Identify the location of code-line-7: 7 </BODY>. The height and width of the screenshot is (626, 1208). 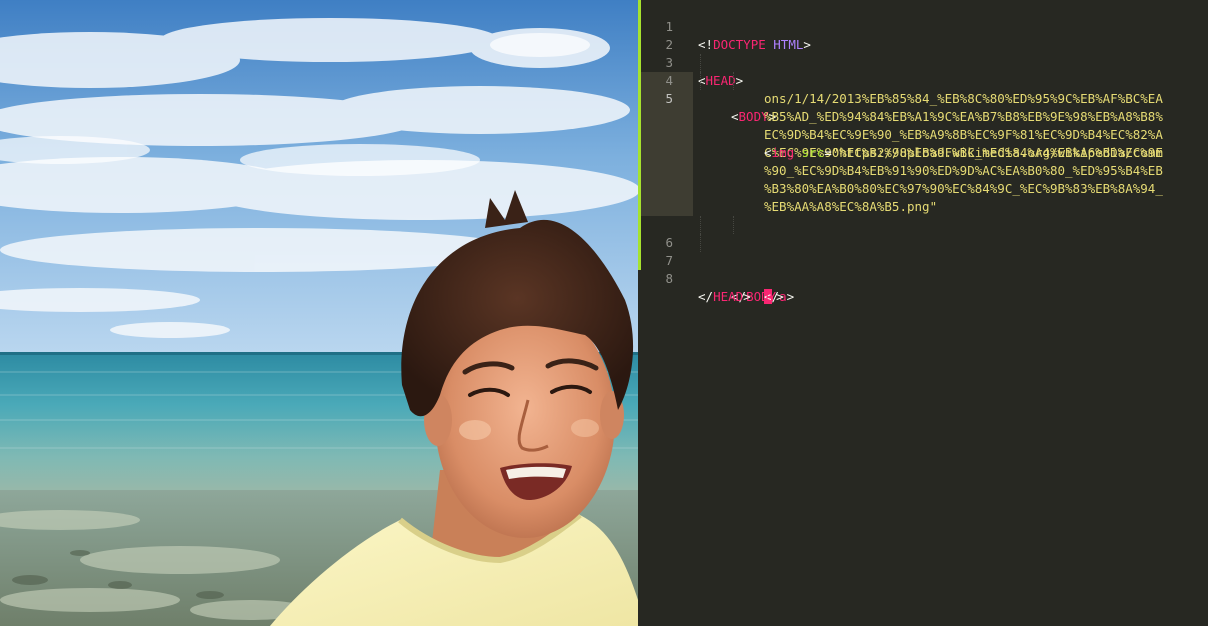
(923, 269).